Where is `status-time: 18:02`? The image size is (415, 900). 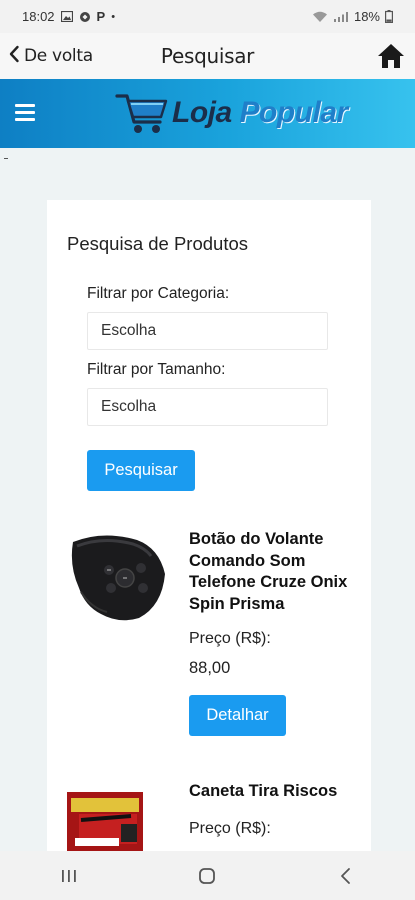
status-time: 18:02 is located at coordinates (38, 16).